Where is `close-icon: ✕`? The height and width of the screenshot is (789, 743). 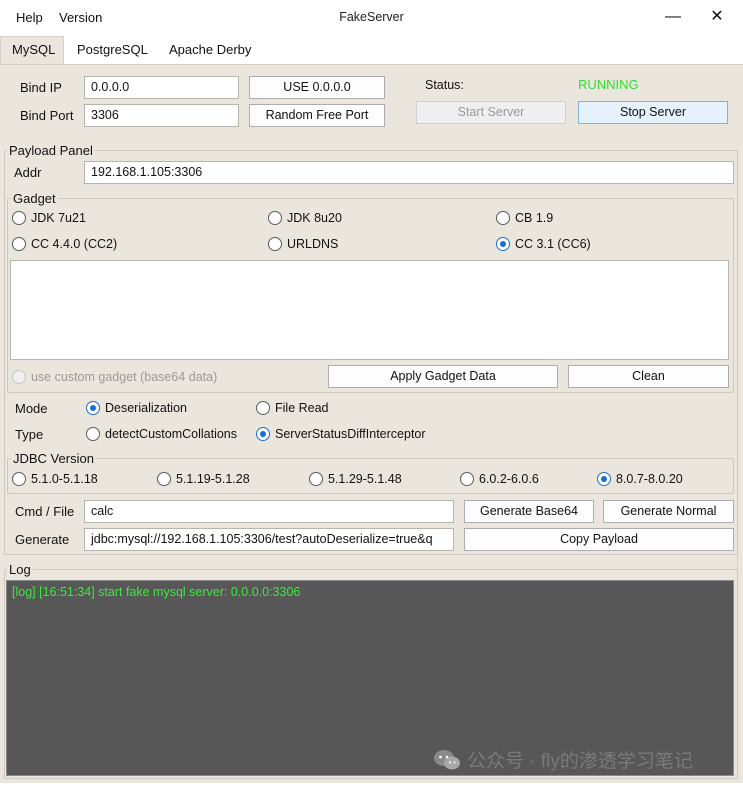
close-icon: ✕ is located at coordinates (717, 17).